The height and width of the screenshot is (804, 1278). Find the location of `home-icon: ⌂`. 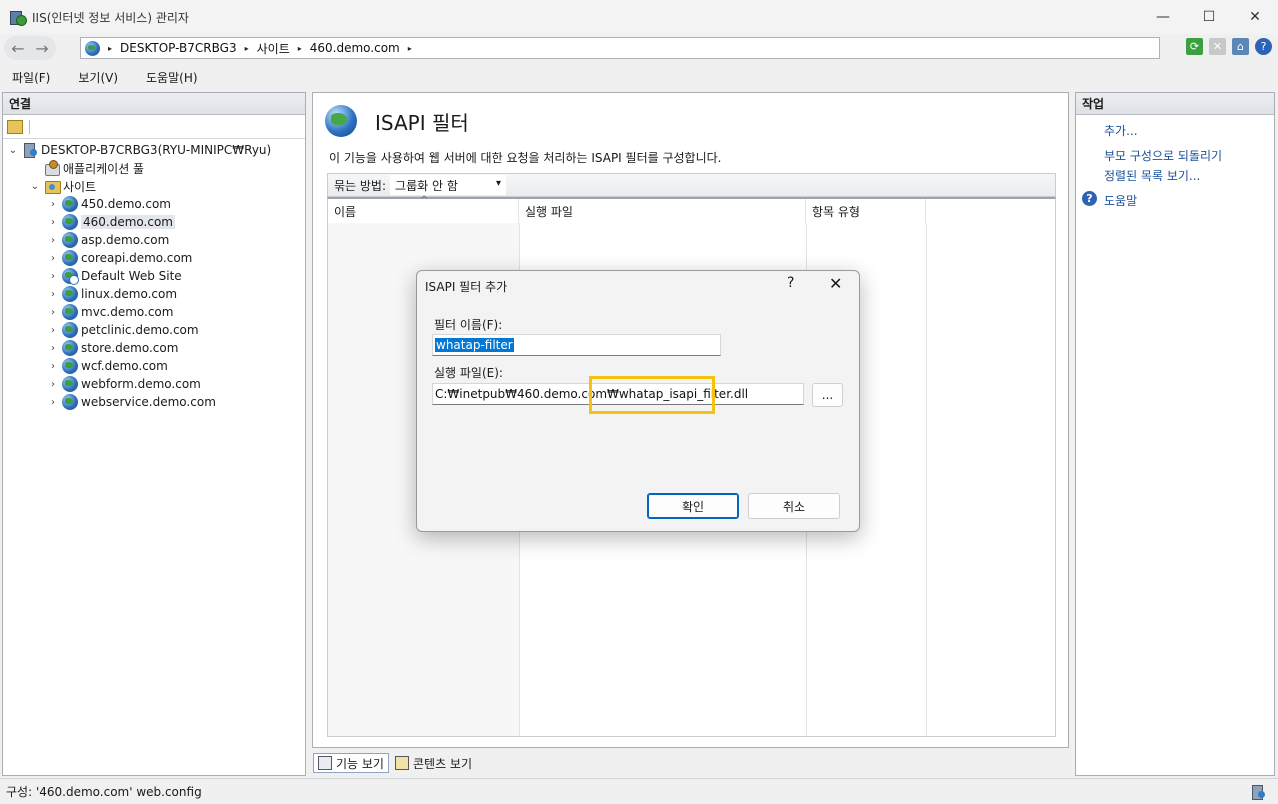

home-icon: ⌂ is located at coordinates (1240, 46).